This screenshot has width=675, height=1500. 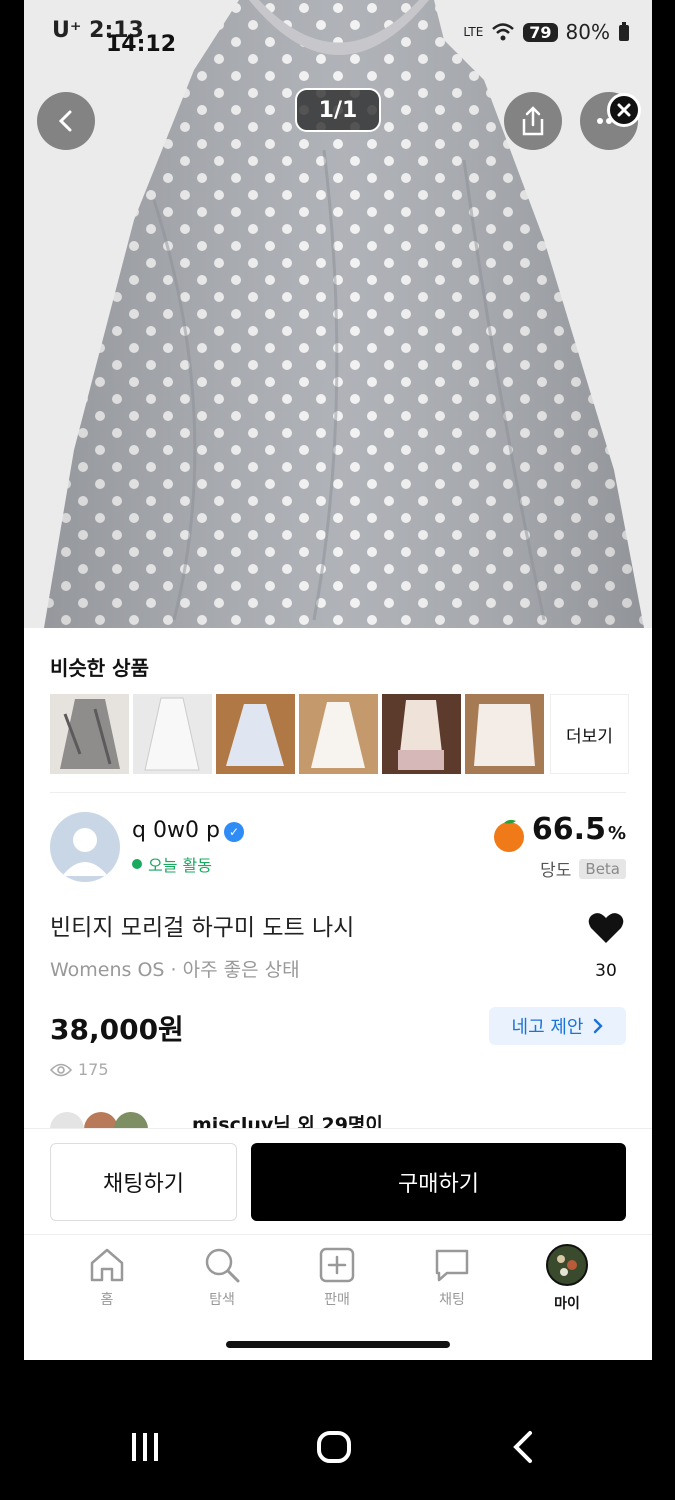 What do you see at coordinates (107, 1300) in the screenshot?
I see `tab-label: 홈` at bounding box center [107, 1300].